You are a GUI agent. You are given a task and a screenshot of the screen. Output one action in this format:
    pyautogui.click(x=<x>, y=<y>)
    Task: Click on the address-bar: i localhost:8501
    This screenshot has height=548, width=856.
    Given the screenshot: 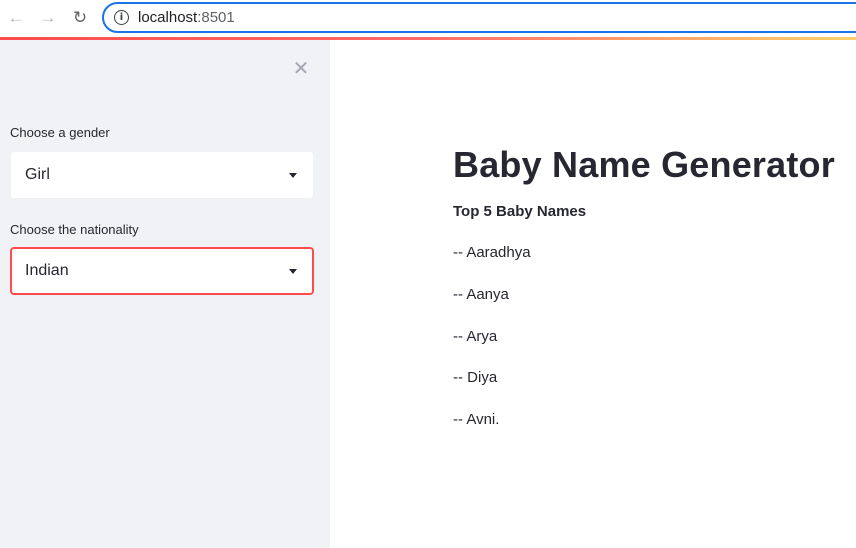 What is the action you would take?
    pyautogui.click(x=479, y=17)
    